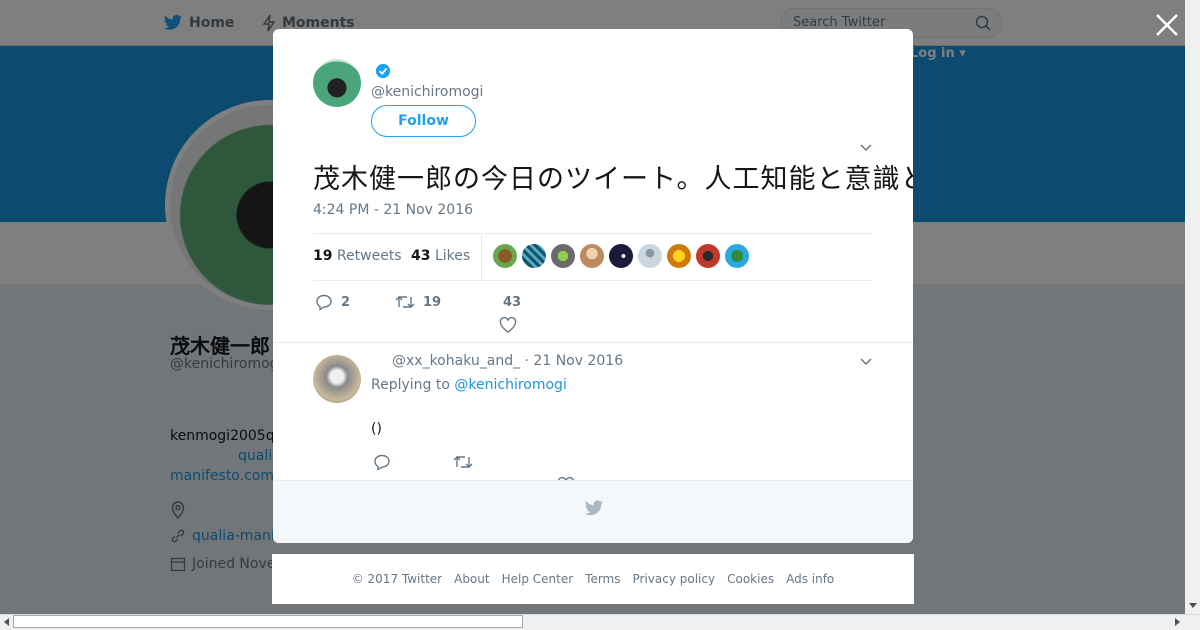 This screenshot has width=1200, height=630. Describe the element at coordinates (510, 385) in the screenshot. I see `replying-to-handle: @kenichiromogi` at that location.